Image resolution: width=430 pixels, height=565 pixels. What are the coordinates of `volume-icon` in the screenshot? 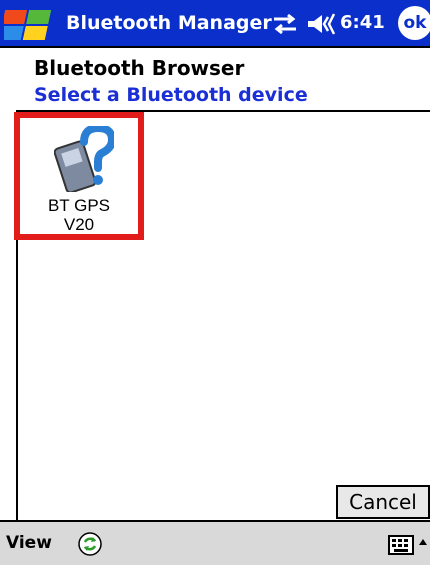 It's located at (321, 24).